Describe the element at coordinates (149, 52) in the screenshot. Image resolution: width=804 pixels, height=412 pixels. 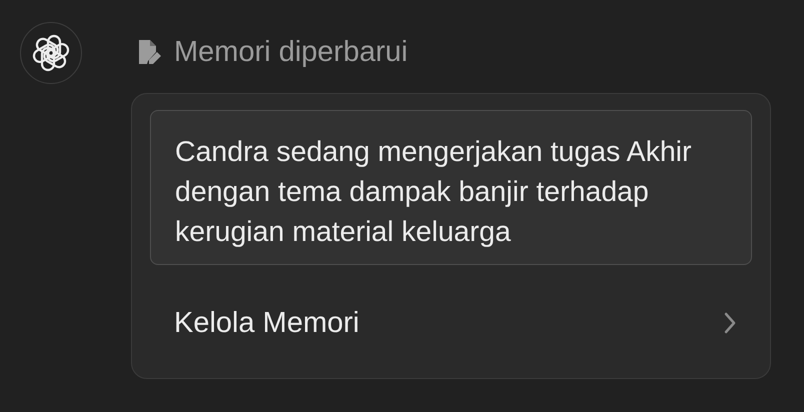
I see `document-edit-icon` at that location.